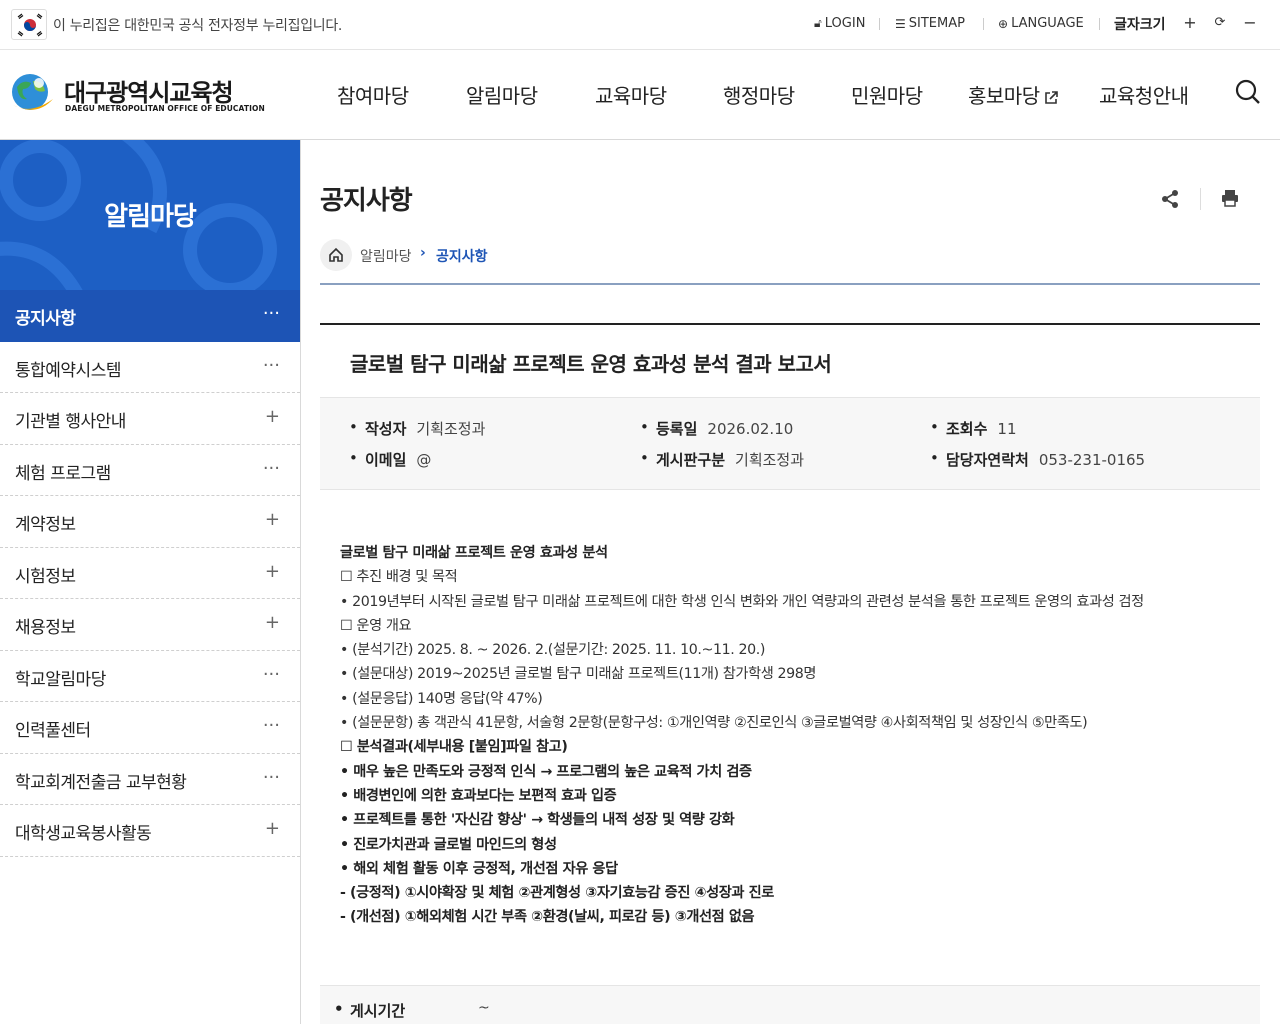 The image size is (1280, 1024). Describe the element at coordinates (399, 577) in the screenshot. I see `body-line: ☐ 추진 배경 및 목적` at that location.